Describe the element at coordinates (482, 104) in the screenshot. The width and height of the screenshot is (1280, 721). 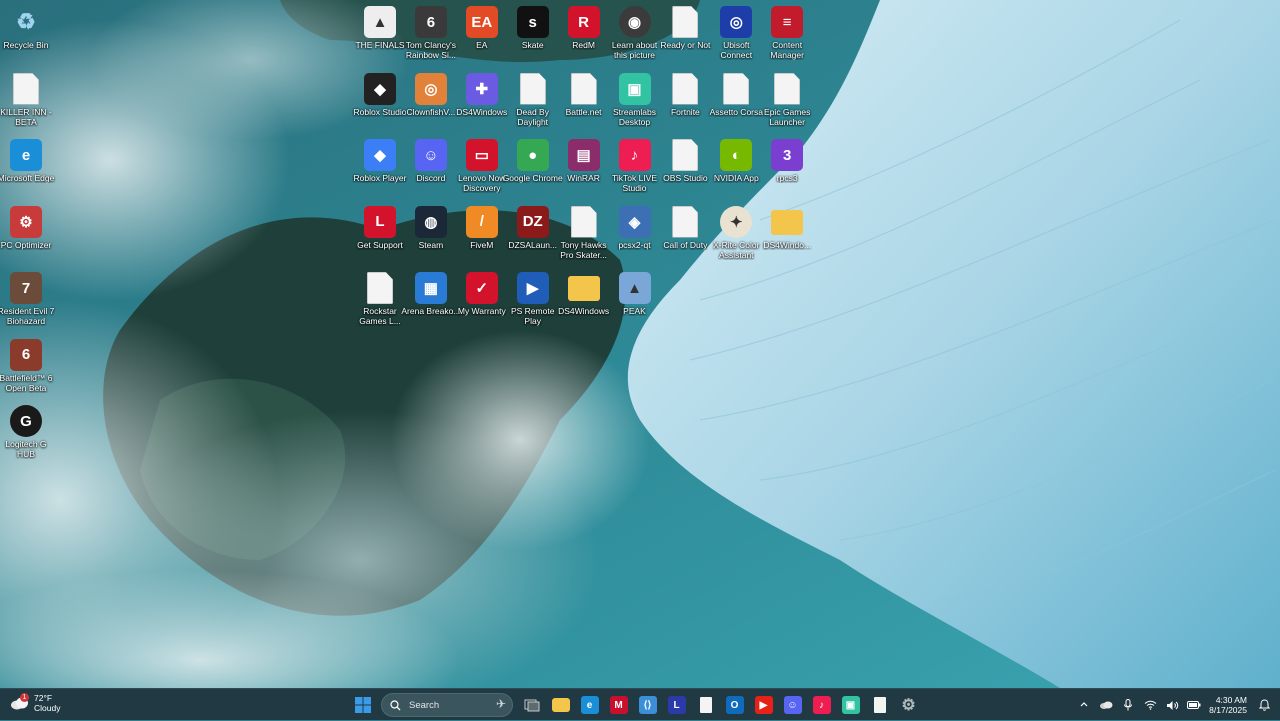
I see `desktop-icon-ds4windows: ✚ DS4Windows` at that location.